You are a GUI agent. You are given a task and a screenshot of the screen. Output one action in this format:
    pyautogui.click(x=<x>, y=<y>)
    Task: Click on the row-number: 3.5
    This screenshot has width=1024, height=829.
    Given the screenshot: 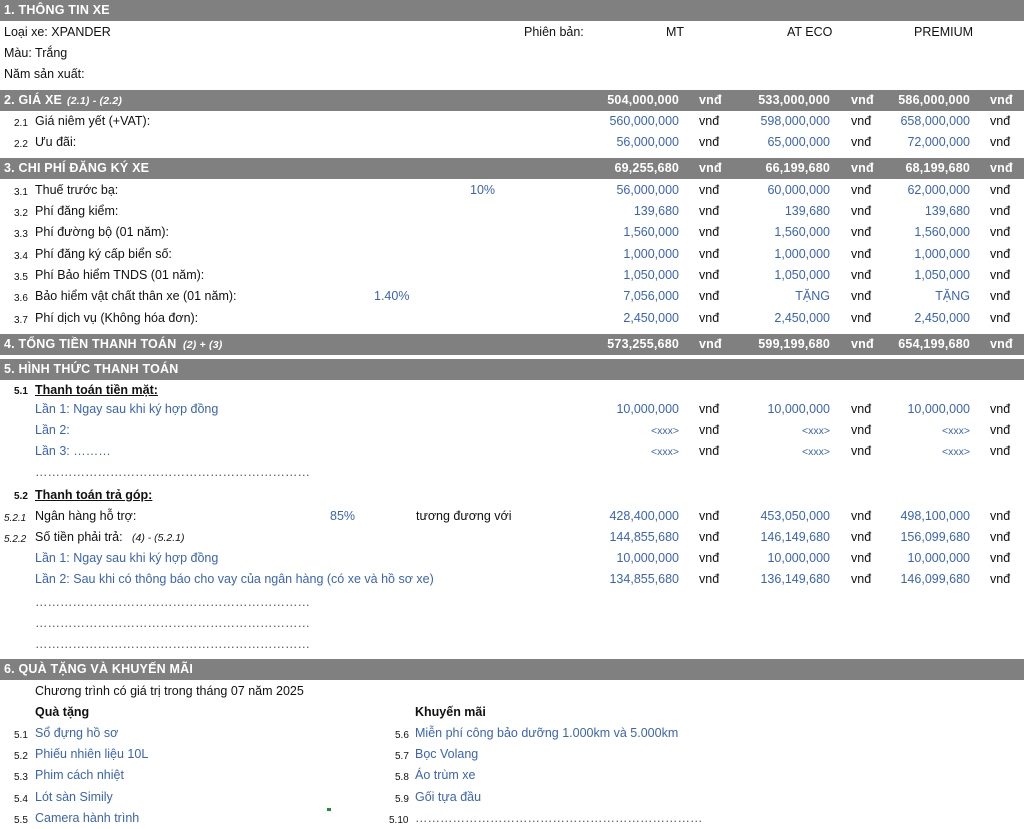 What is the action you would take?
    pyautogui.click(x=21, y=277)
    